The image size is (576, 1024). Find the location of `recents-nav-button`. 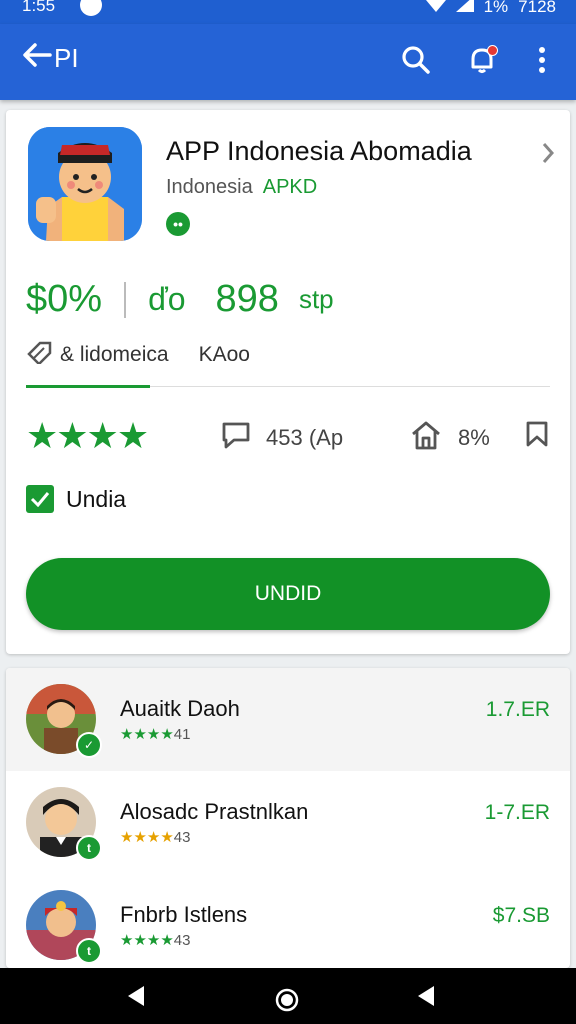

recents-nav-button is located at coordinates (426, 998).